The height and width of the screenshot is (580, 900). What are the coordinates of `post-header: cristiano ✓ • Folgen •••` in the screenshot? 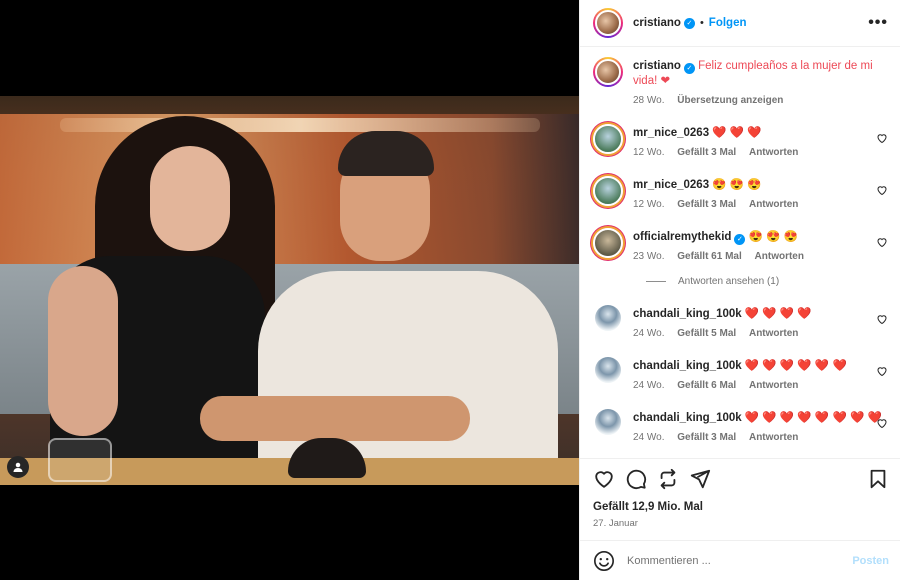 It's located at (740, 23).